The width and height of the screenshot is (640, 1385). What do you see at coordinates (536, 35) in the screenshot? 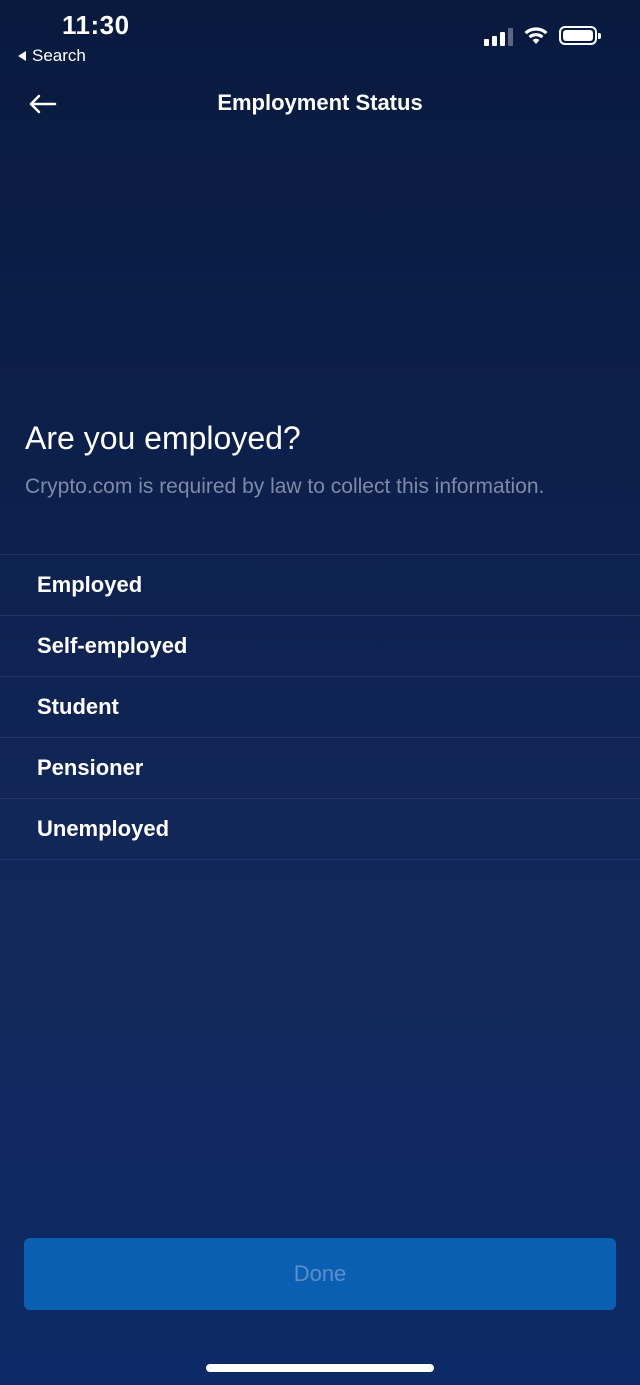
I see `wifi-icon` at bounding box center [536, 35].